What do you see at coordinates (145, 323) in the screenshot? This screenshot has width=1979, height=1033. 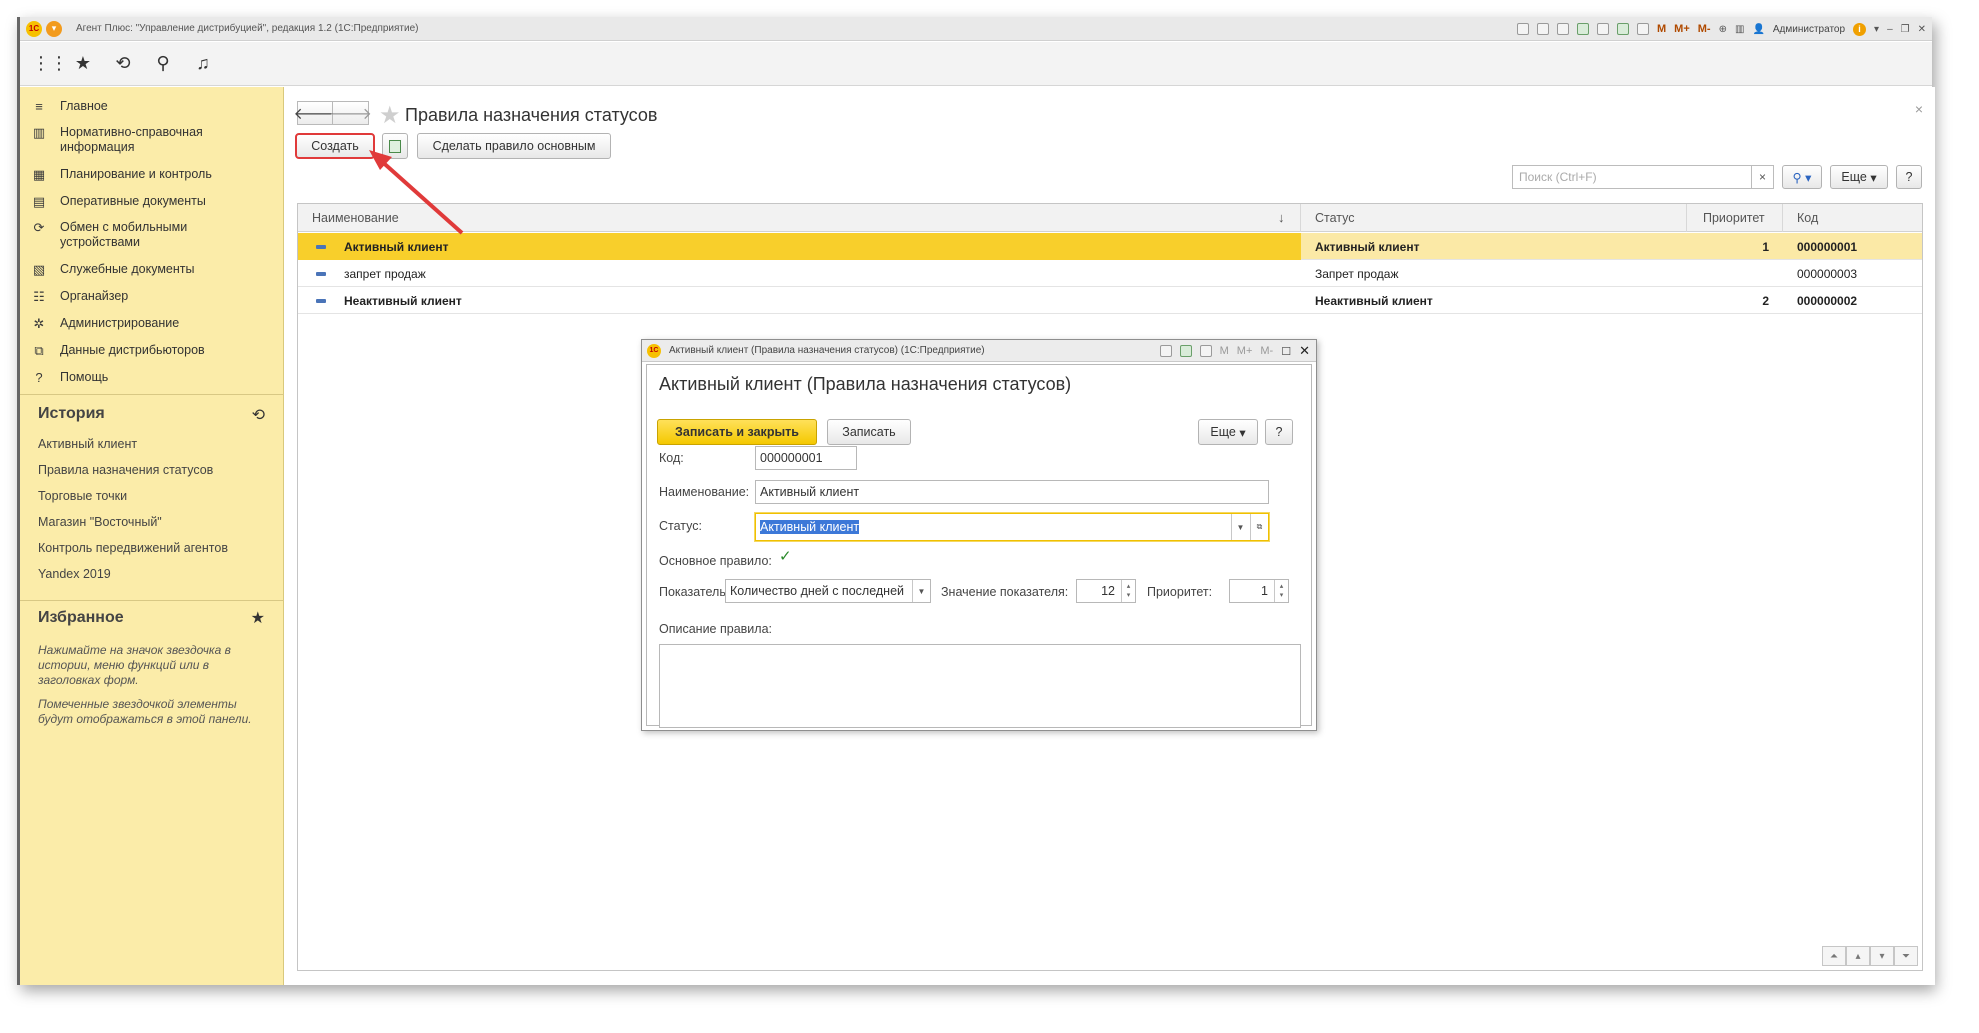 I see `sidebar-item: ✲ Администрирование` at bounding box center [145, 323].